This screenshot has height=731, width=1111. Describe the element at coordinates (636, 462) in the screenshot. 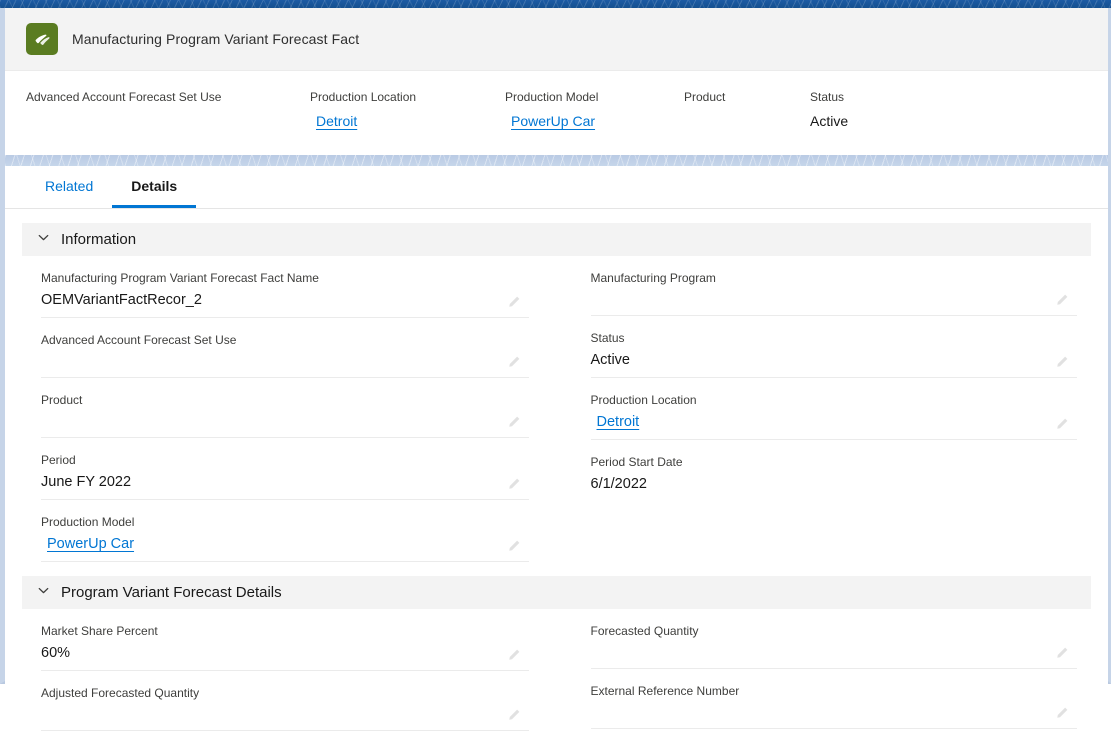

I see `field-label: Period Start Date` at that location.